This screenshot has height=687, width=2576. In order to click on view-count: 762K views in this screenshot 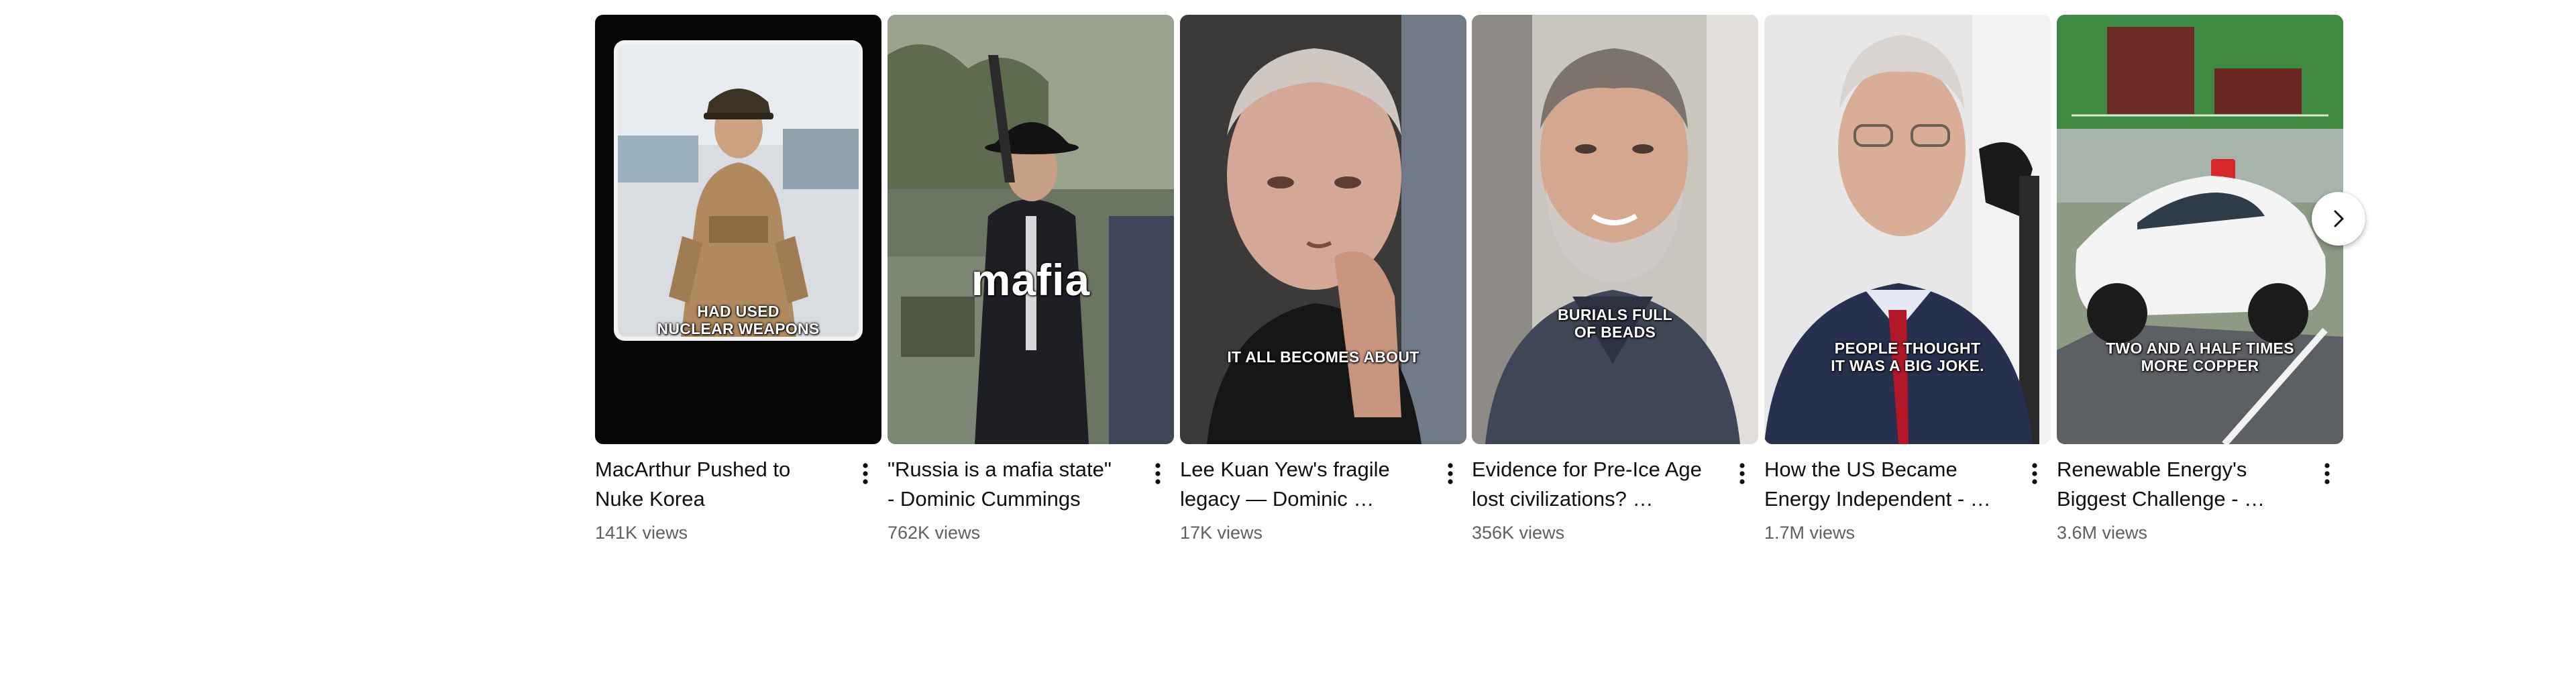, I will do `click(934, 533)`.